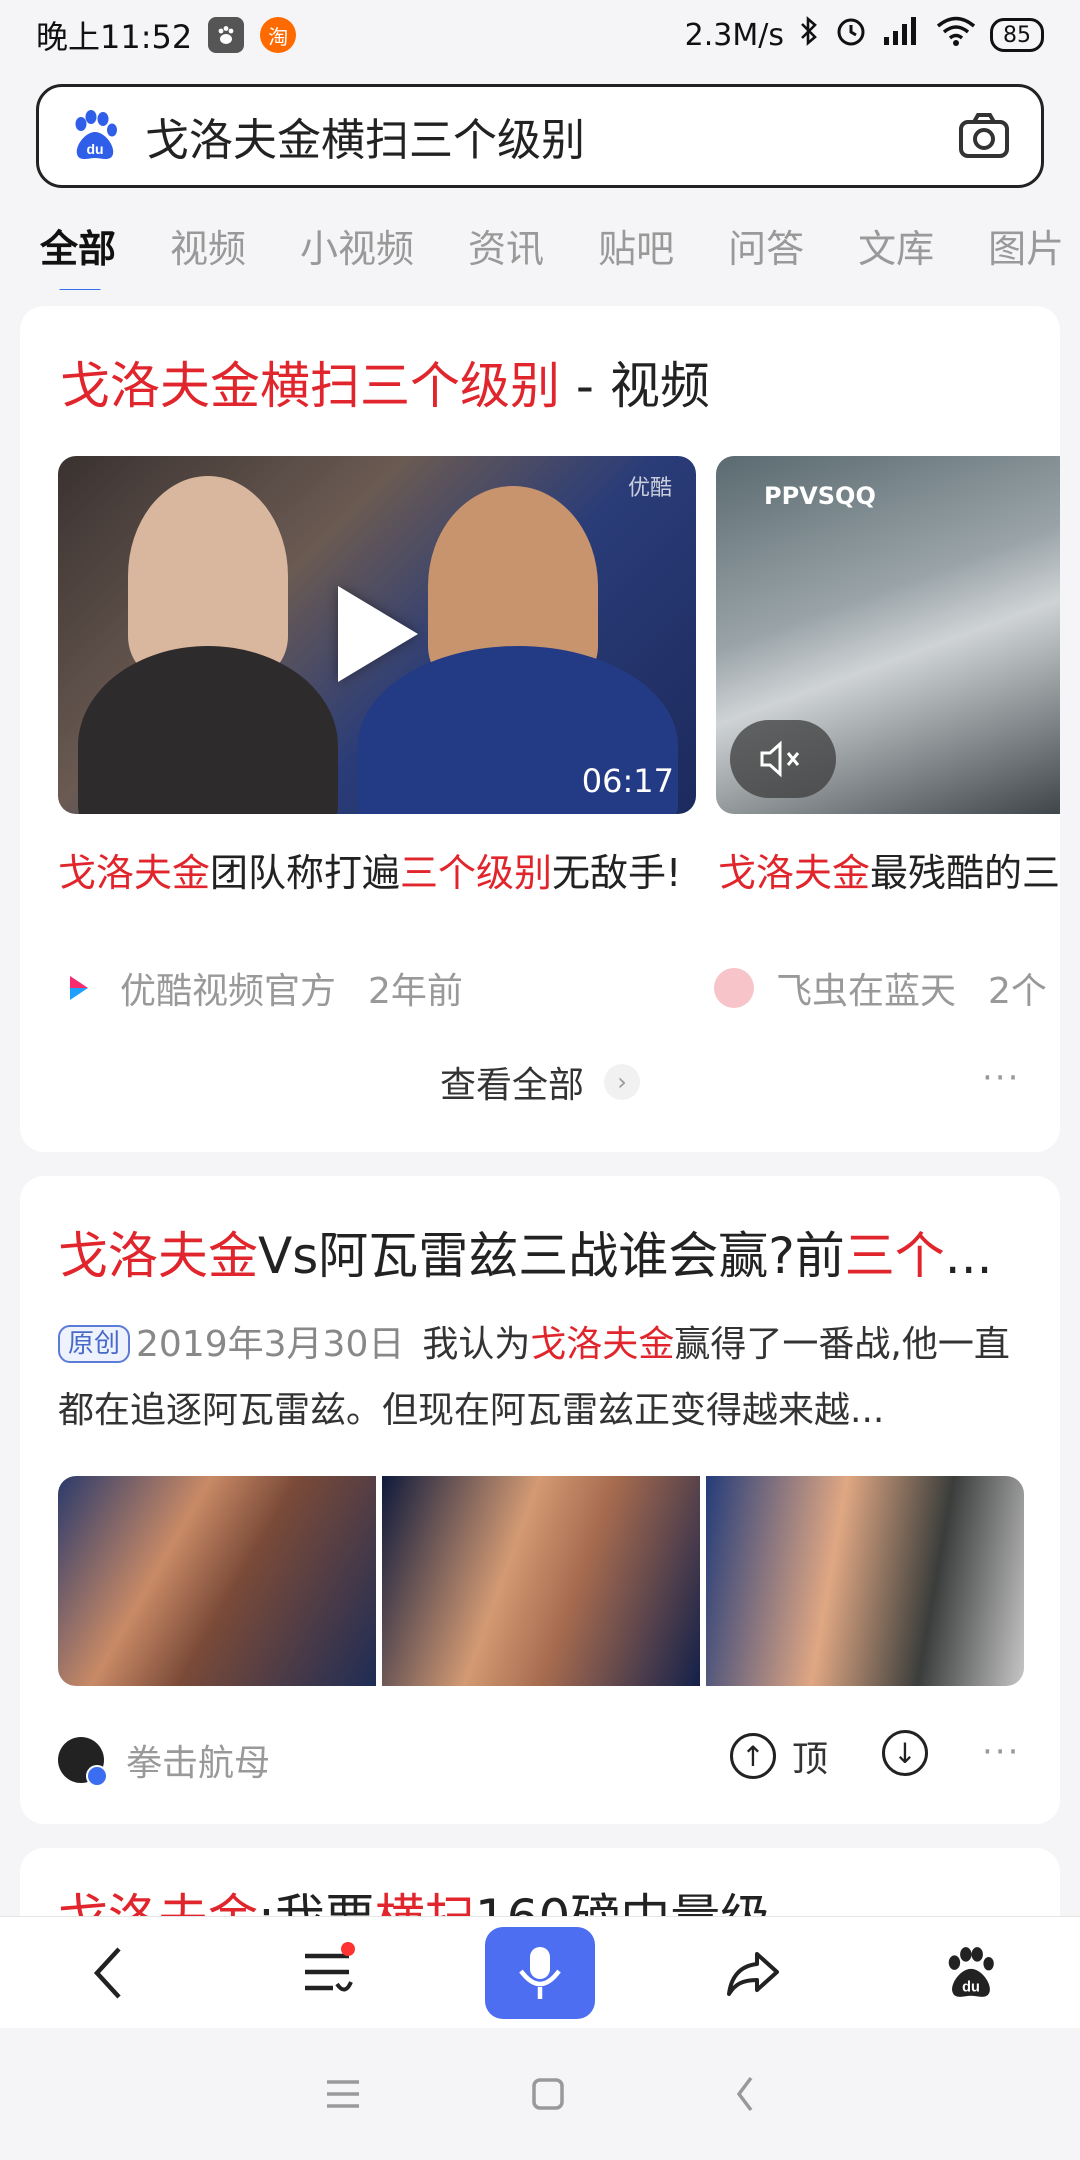 The height and width of the screenshot is (2160, 1080). Describe the element at coordinates (622, 1082) in the screenshot. I see `chevron-right-icon: ›` at that location.